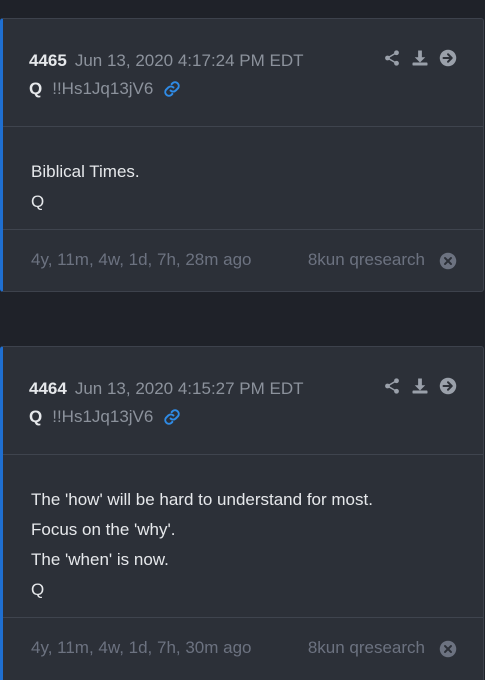 The height and width of the screenshot is (680, 485). I want to click on post-body-line: Focus on the 'why'., so click(103, 529).